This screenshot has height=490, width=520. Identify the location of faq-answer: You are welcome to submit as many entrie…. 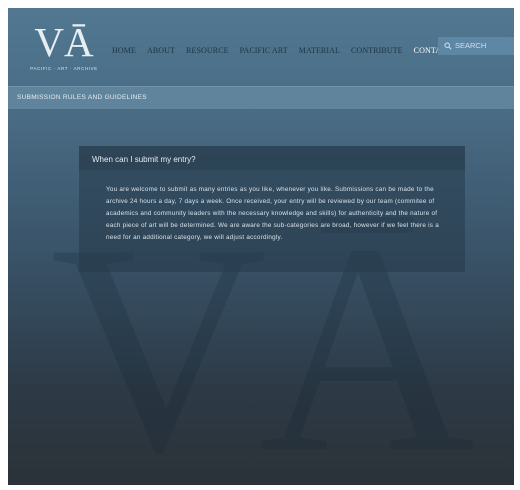
(272, 214).